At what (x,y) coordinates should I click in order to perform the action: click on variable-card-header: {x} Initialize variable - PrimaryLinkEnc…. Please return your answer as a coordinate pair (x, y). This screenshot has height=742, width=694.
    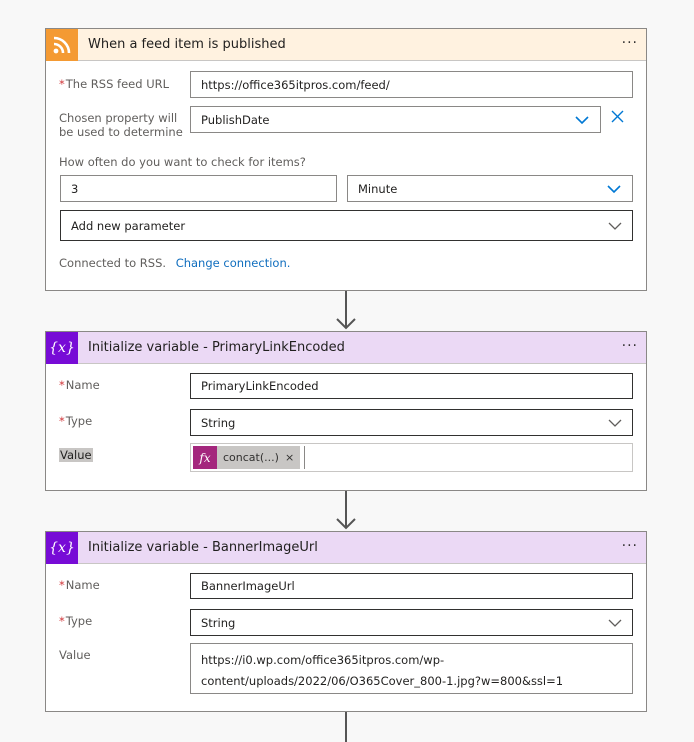
    Looking at the image, I should click on (346, 347).